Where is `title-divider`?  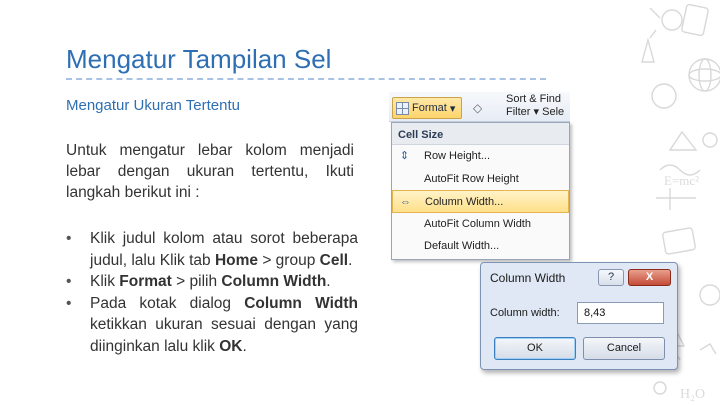 title-divider is located at coordinates (306, 79).